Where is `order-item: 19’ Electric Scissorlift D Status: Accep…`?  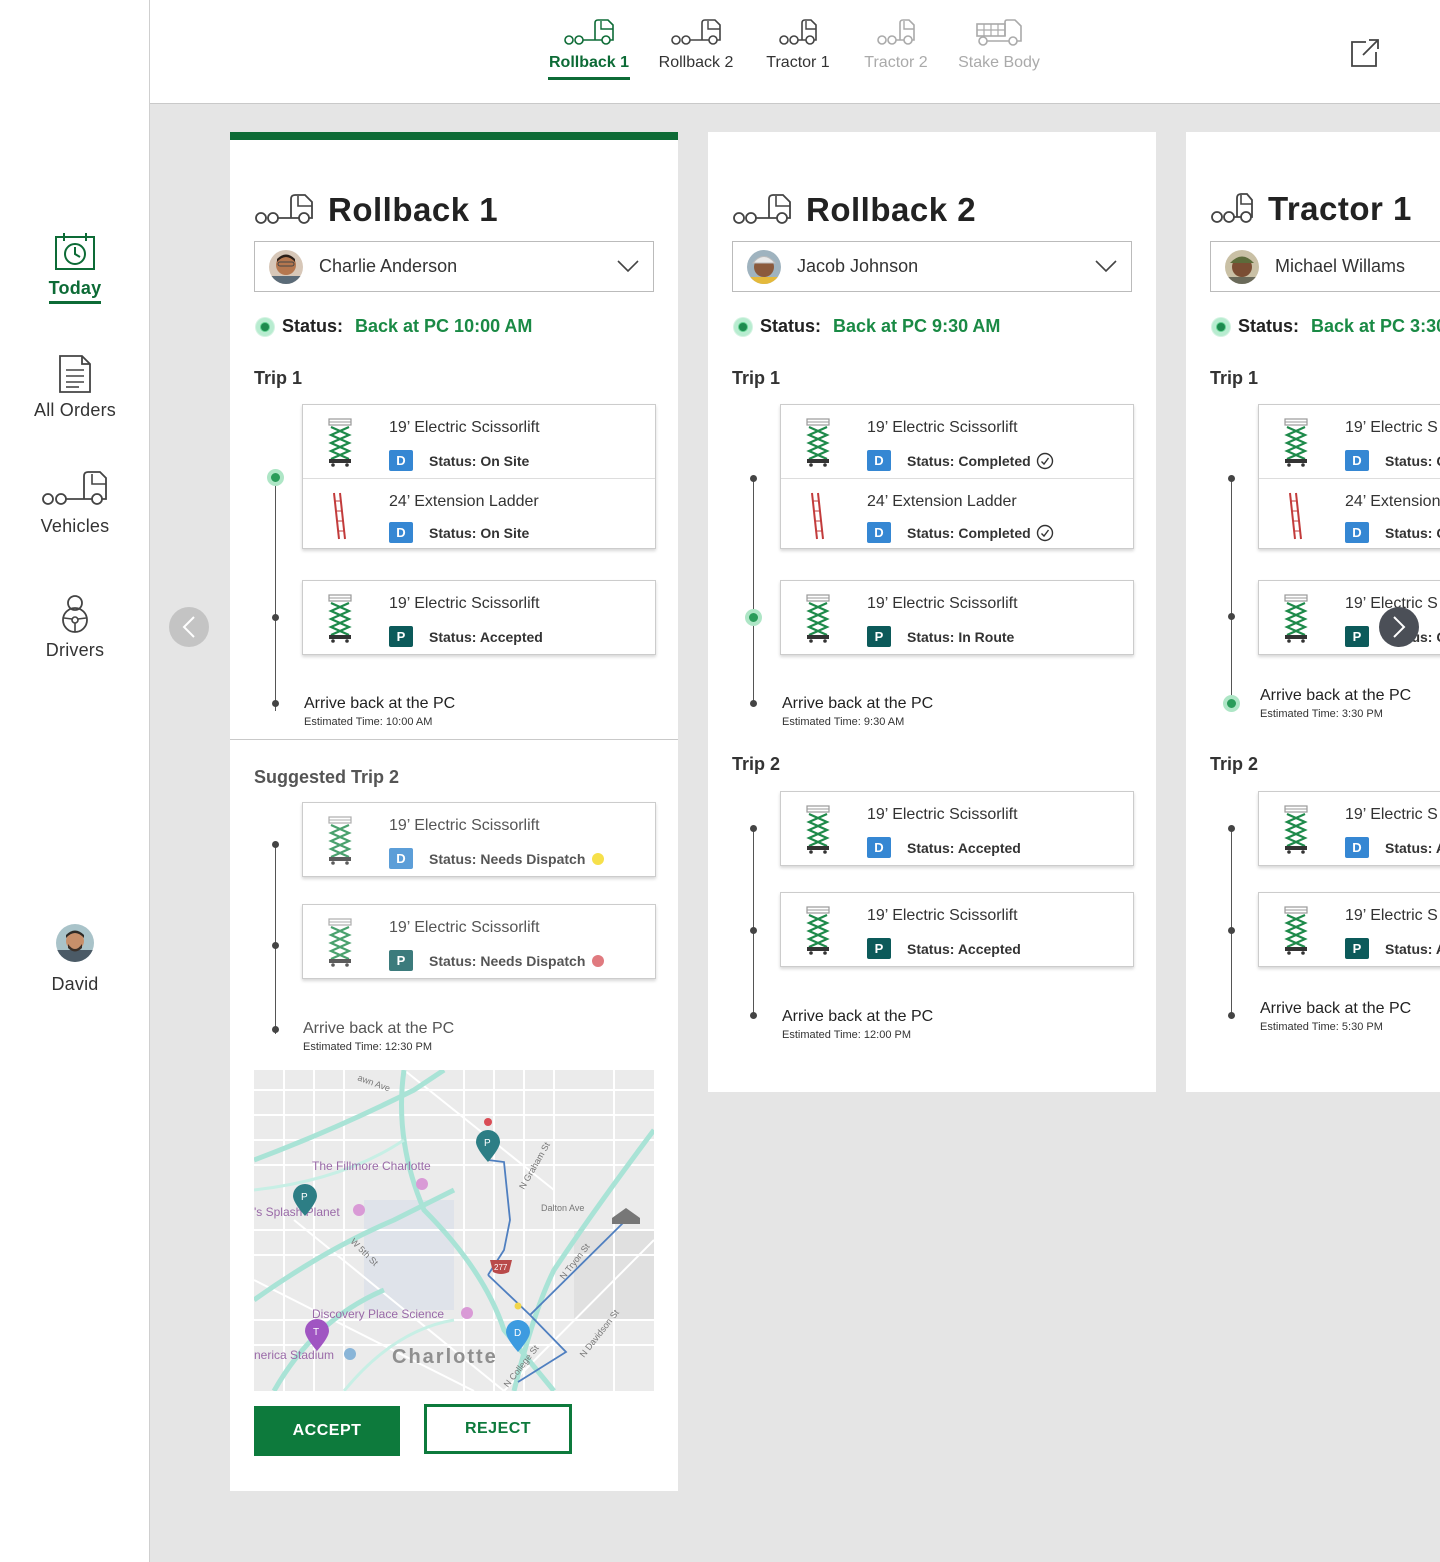
order-item: 19’ Electric Scissorlift D Status: Accep… is located at coordinates (957, 828).